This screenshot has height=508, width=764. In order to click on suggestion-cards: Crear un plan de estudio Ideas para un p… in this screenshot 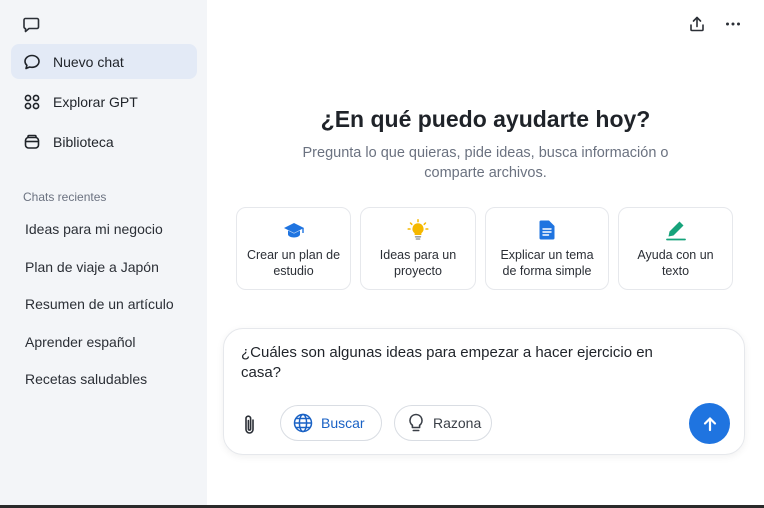, I will do `click(484, 248)`.